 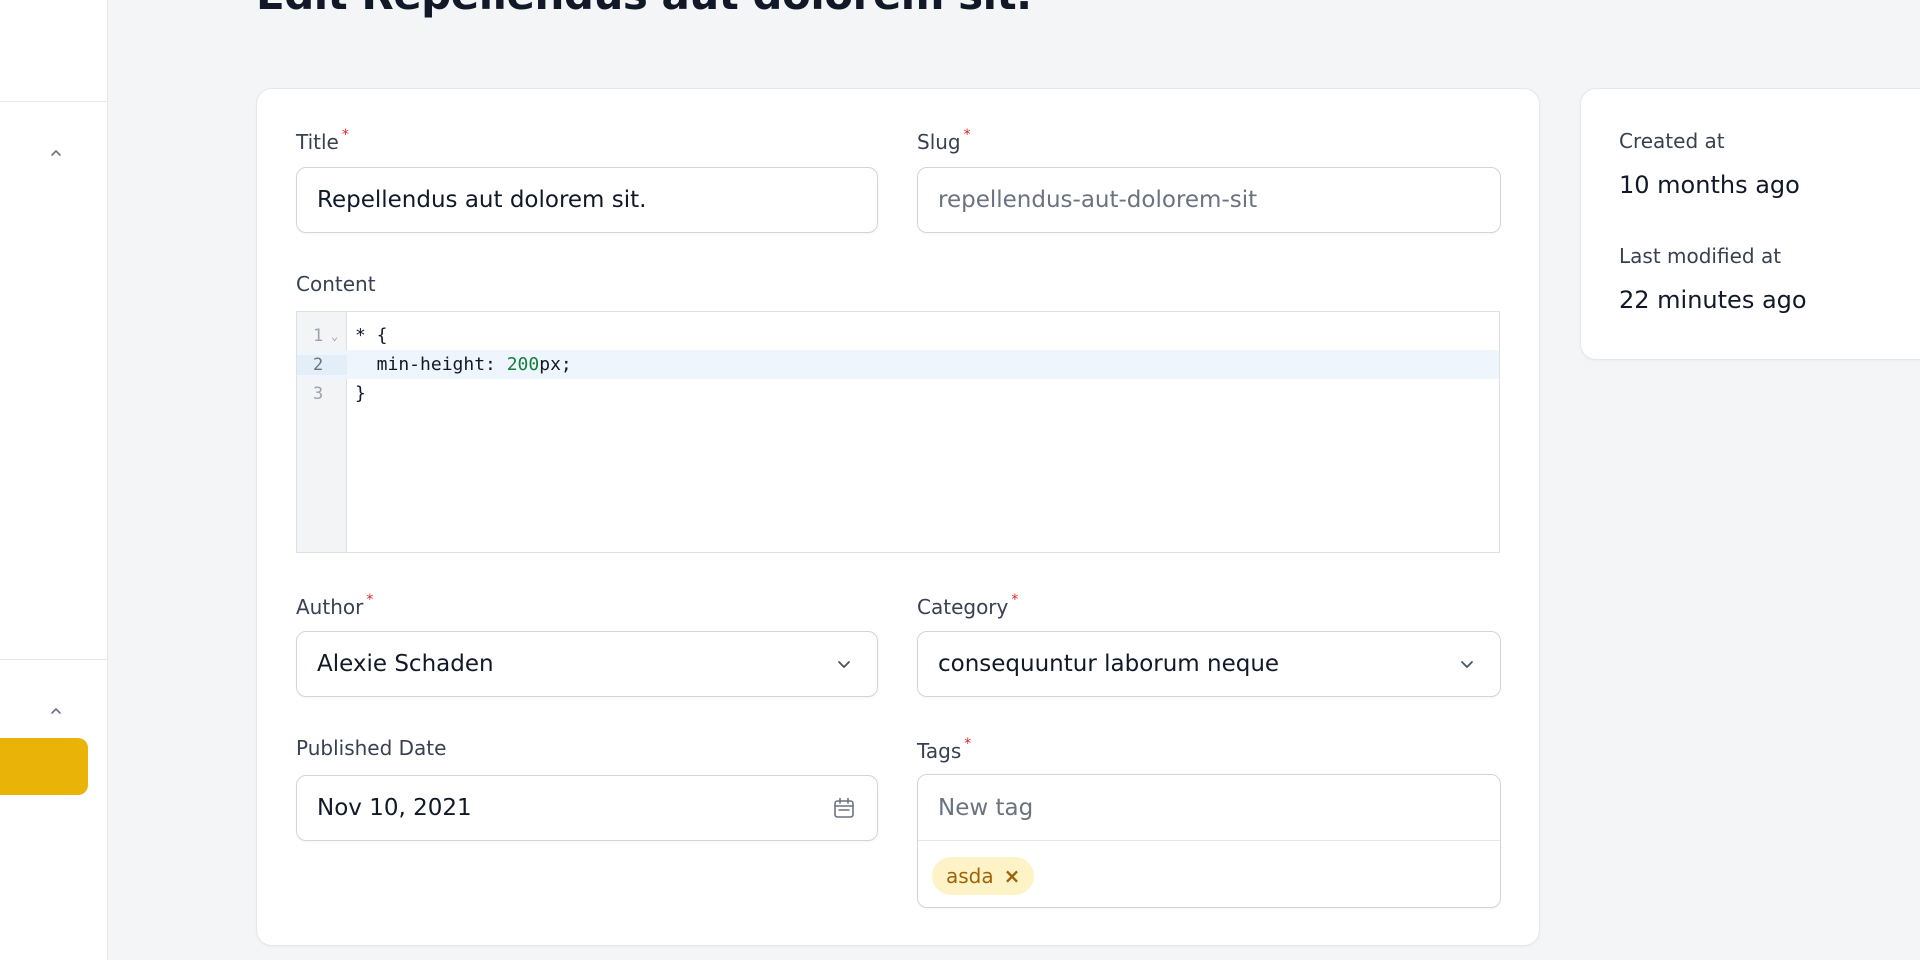 What do you see at coordinates (968, 605) in the screenshot?
I see `category-label: Category *` at bounding box center [968, 605].